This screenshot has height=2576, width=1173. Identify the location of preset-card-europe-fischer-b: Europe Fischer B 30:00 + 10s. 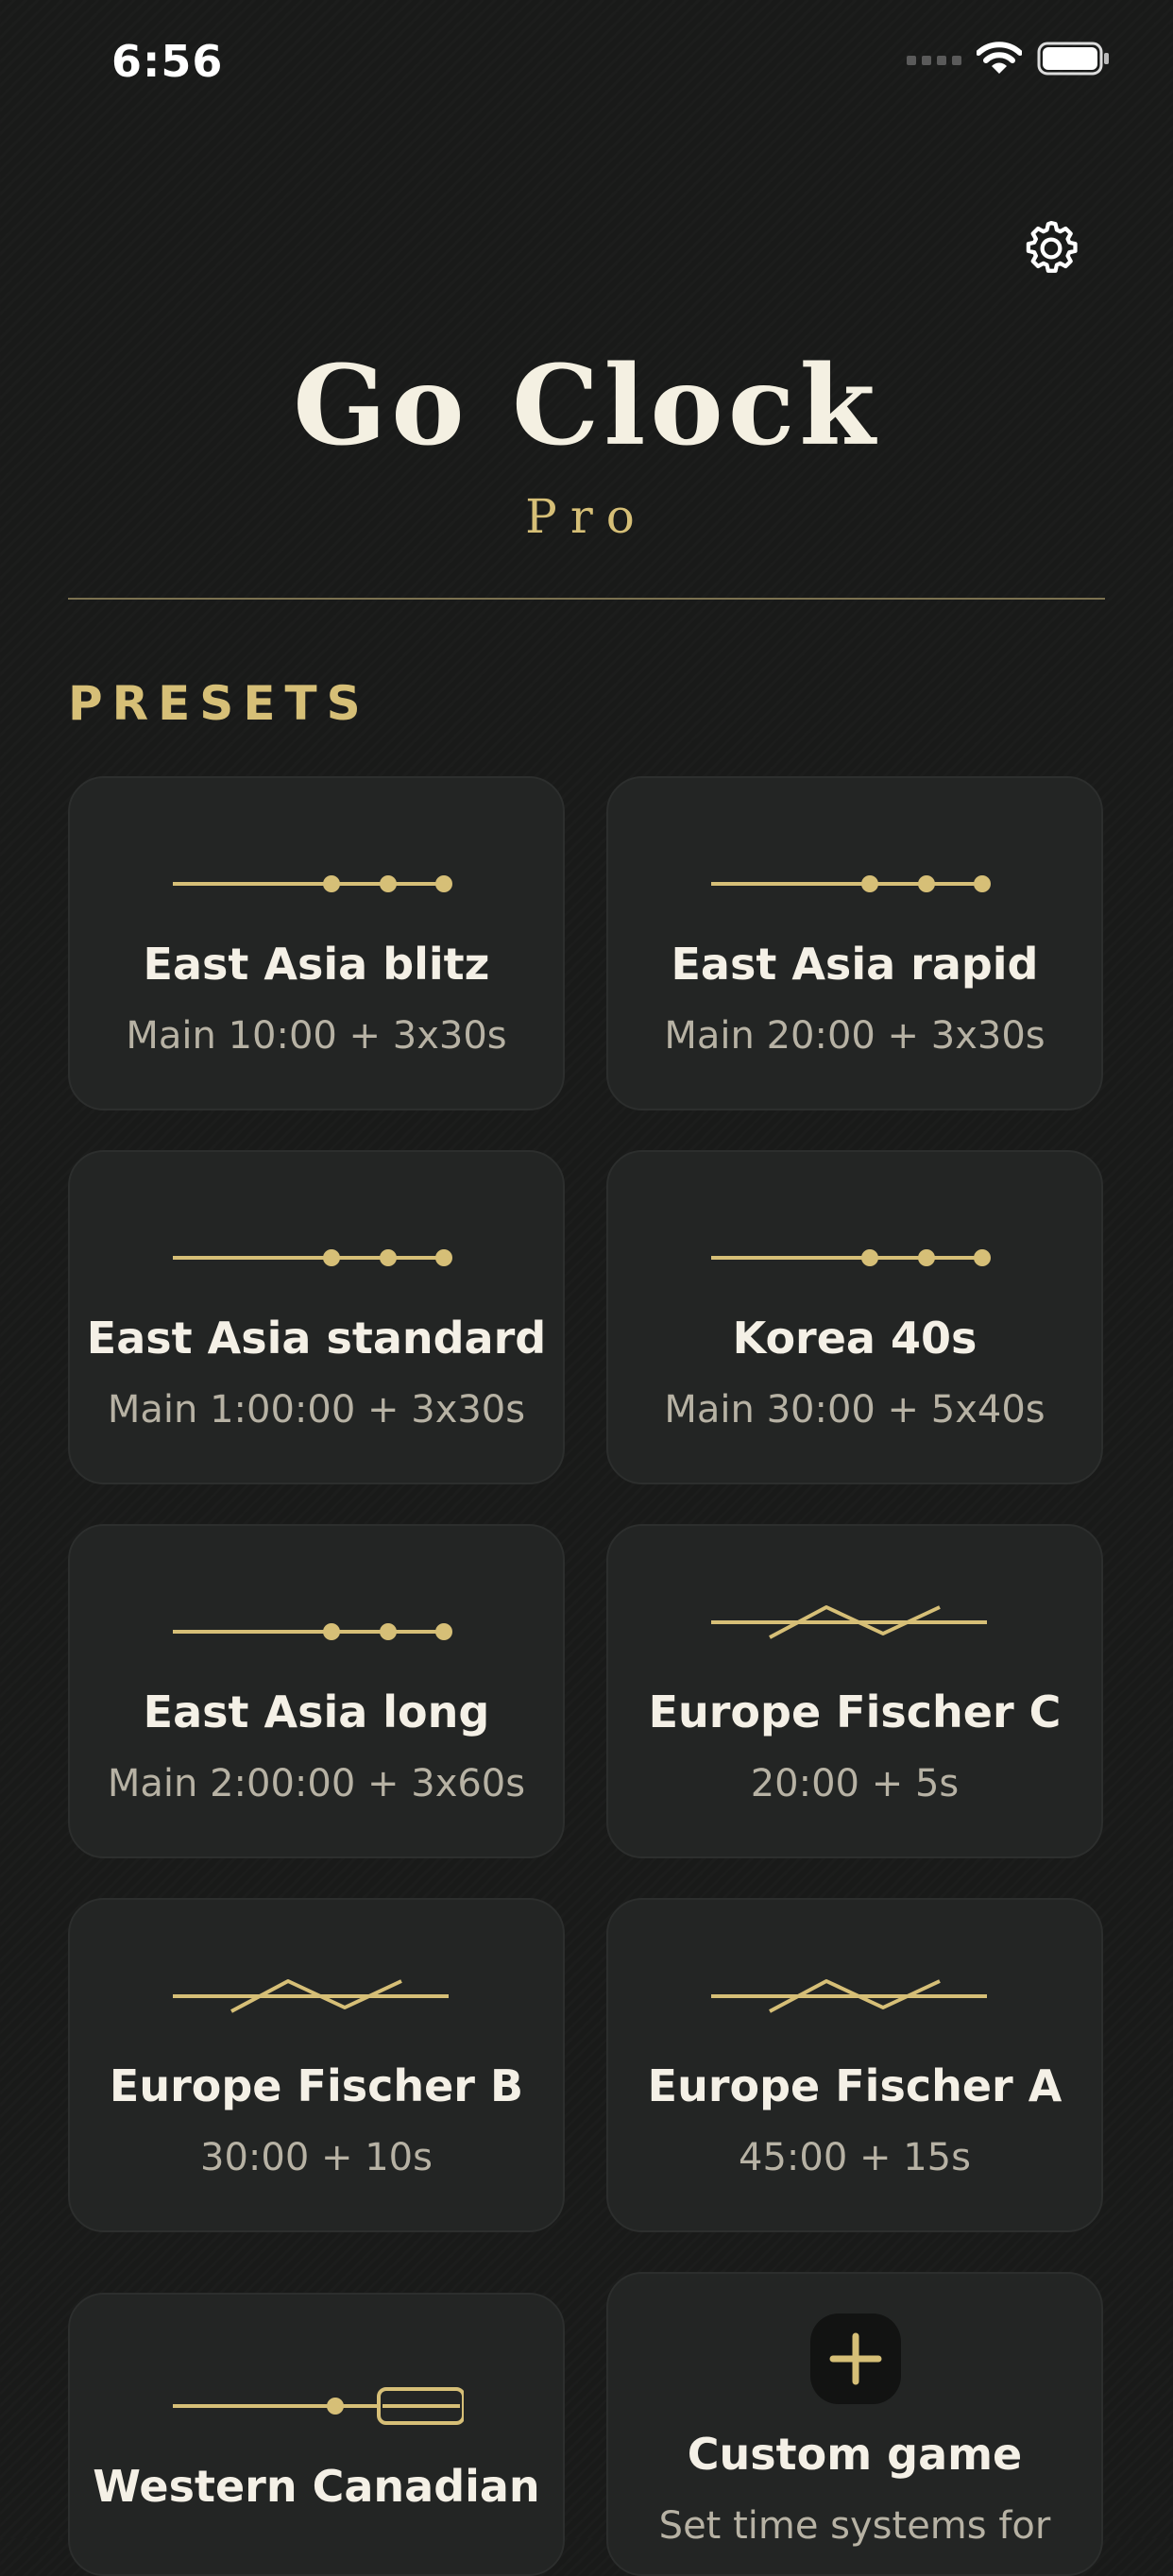
(316, 2065).